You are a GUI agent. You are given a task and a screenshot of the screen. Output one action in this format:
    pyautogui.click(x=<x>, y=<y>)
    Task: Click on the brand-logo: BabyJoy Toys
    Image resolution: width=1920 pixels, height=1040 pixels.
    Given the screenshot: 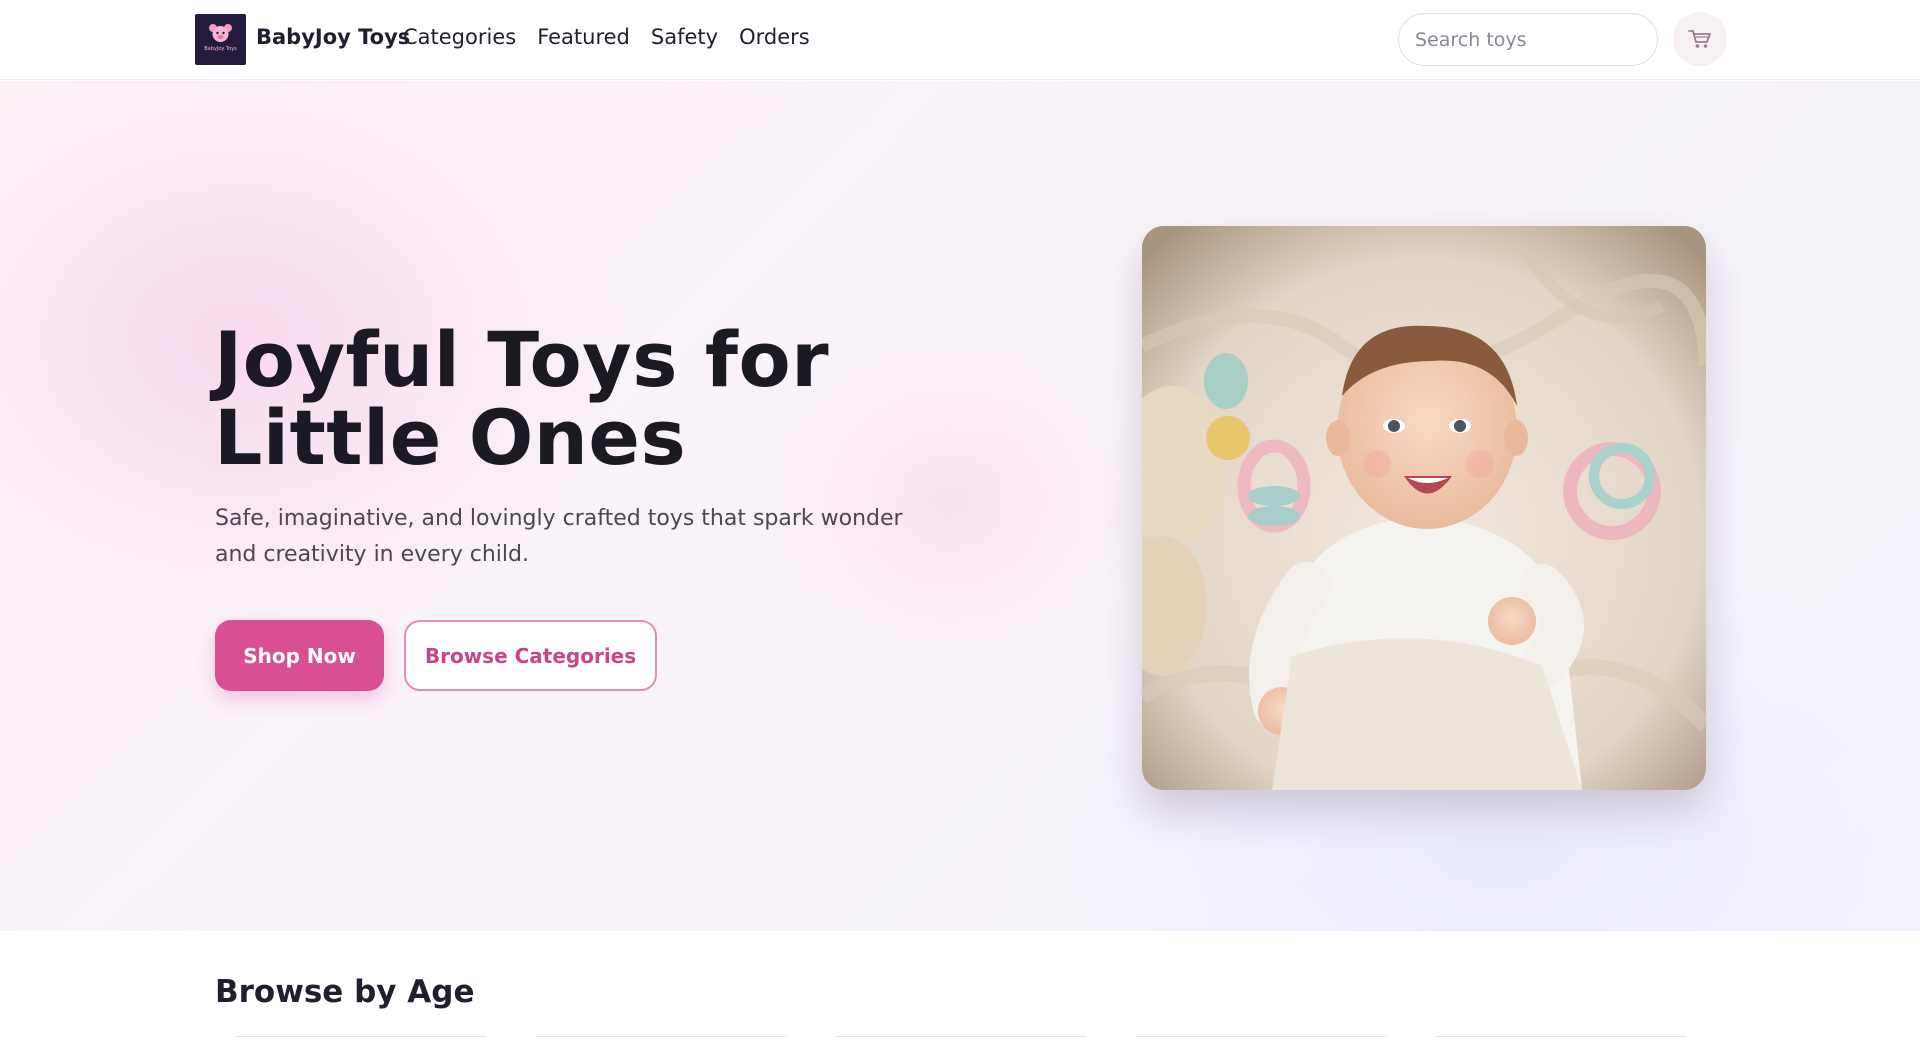 What is the action you would take?
    pyautogui.click(x=220, y=39)
    